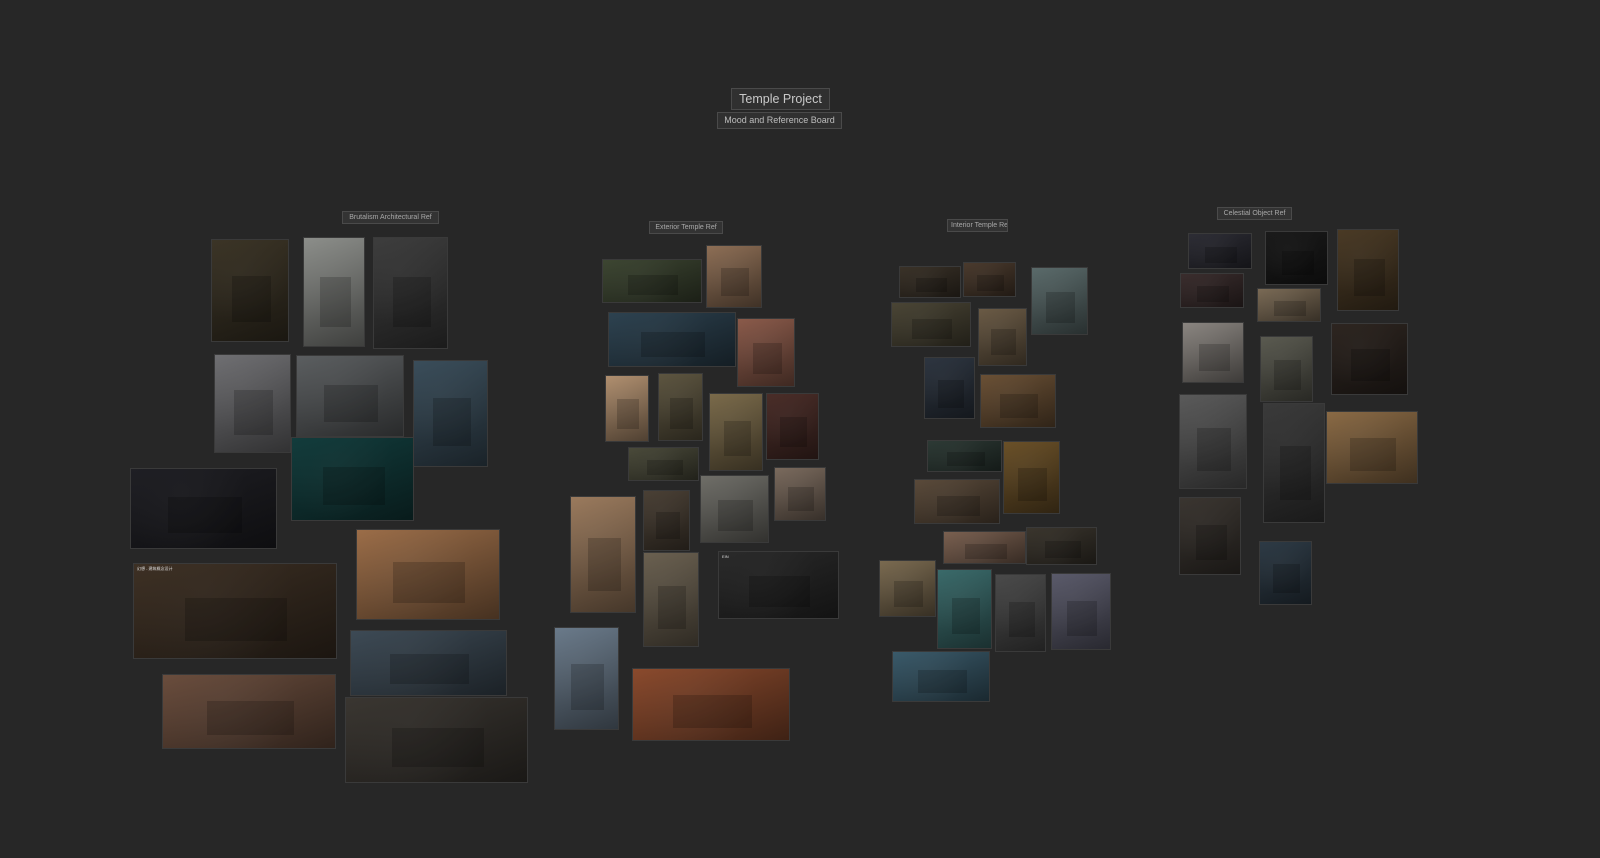  What do you see at coordinates (155, 568) in the screenshot?
I see `image-caption: 幻想 - 建筑概念设计` at bounding box center [155, 568].